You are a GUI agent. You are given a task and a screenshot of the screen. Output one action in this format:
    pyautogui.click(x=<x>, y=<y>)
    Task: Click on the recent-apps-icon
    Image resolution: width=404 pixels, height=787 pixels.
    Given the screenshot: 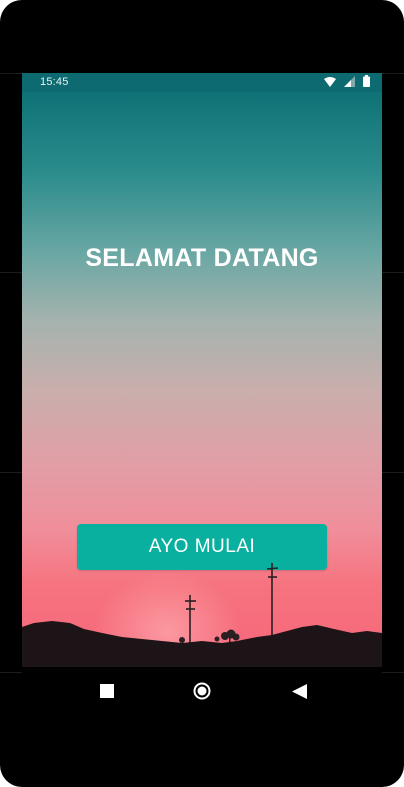 What is the action you would take?
    pyautogui.click(x=107, y=691)
    